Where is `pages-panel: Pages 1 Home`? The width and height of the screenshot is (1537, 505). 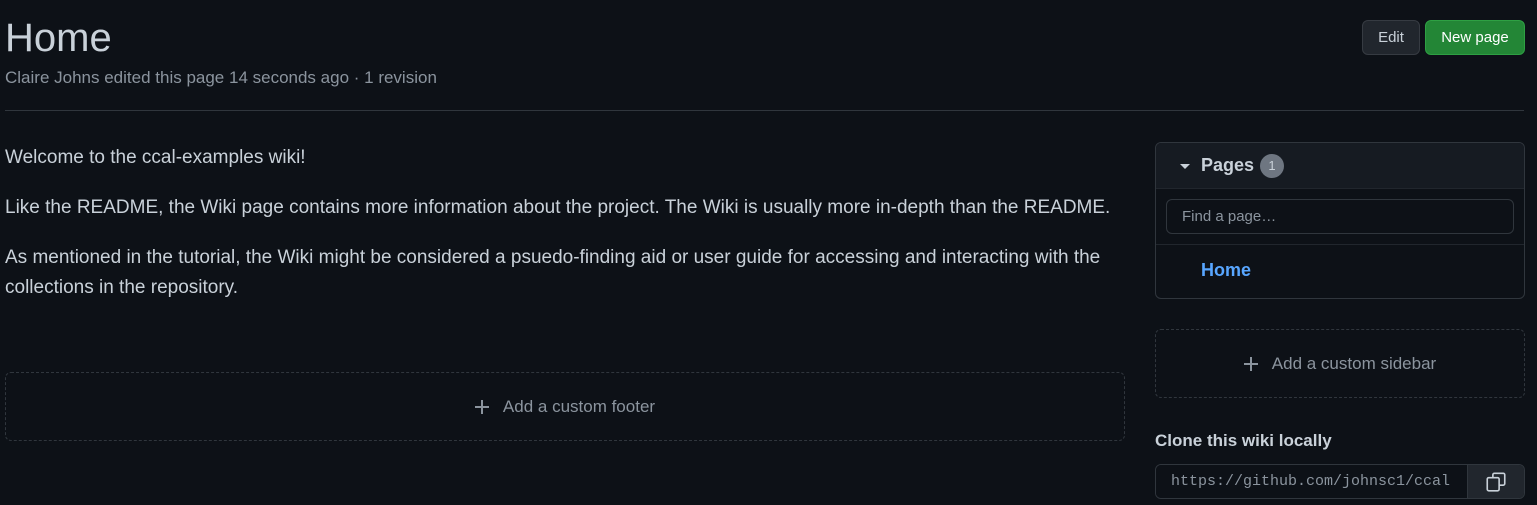 pages-panel: Pages 1 Home is located at coordinates (1340, 220).